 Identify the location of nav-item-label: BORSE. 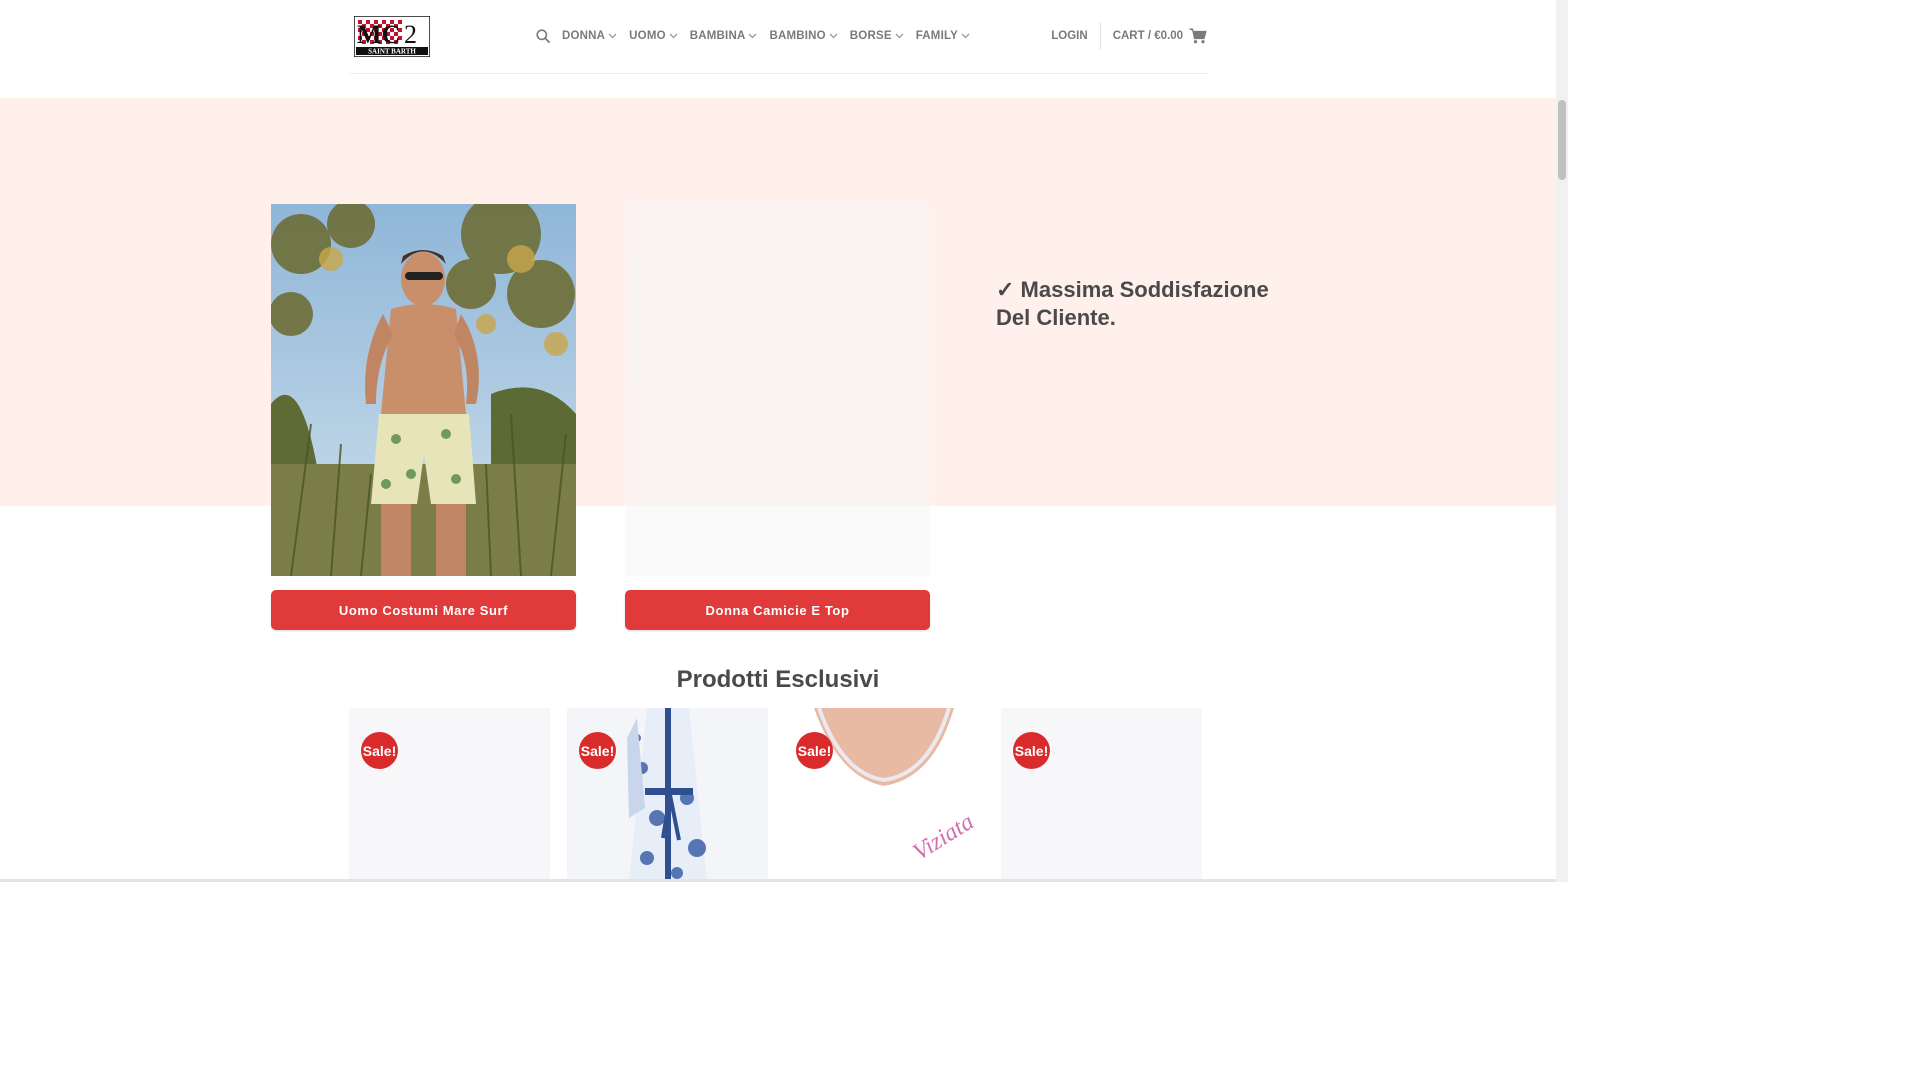
(870, 36).